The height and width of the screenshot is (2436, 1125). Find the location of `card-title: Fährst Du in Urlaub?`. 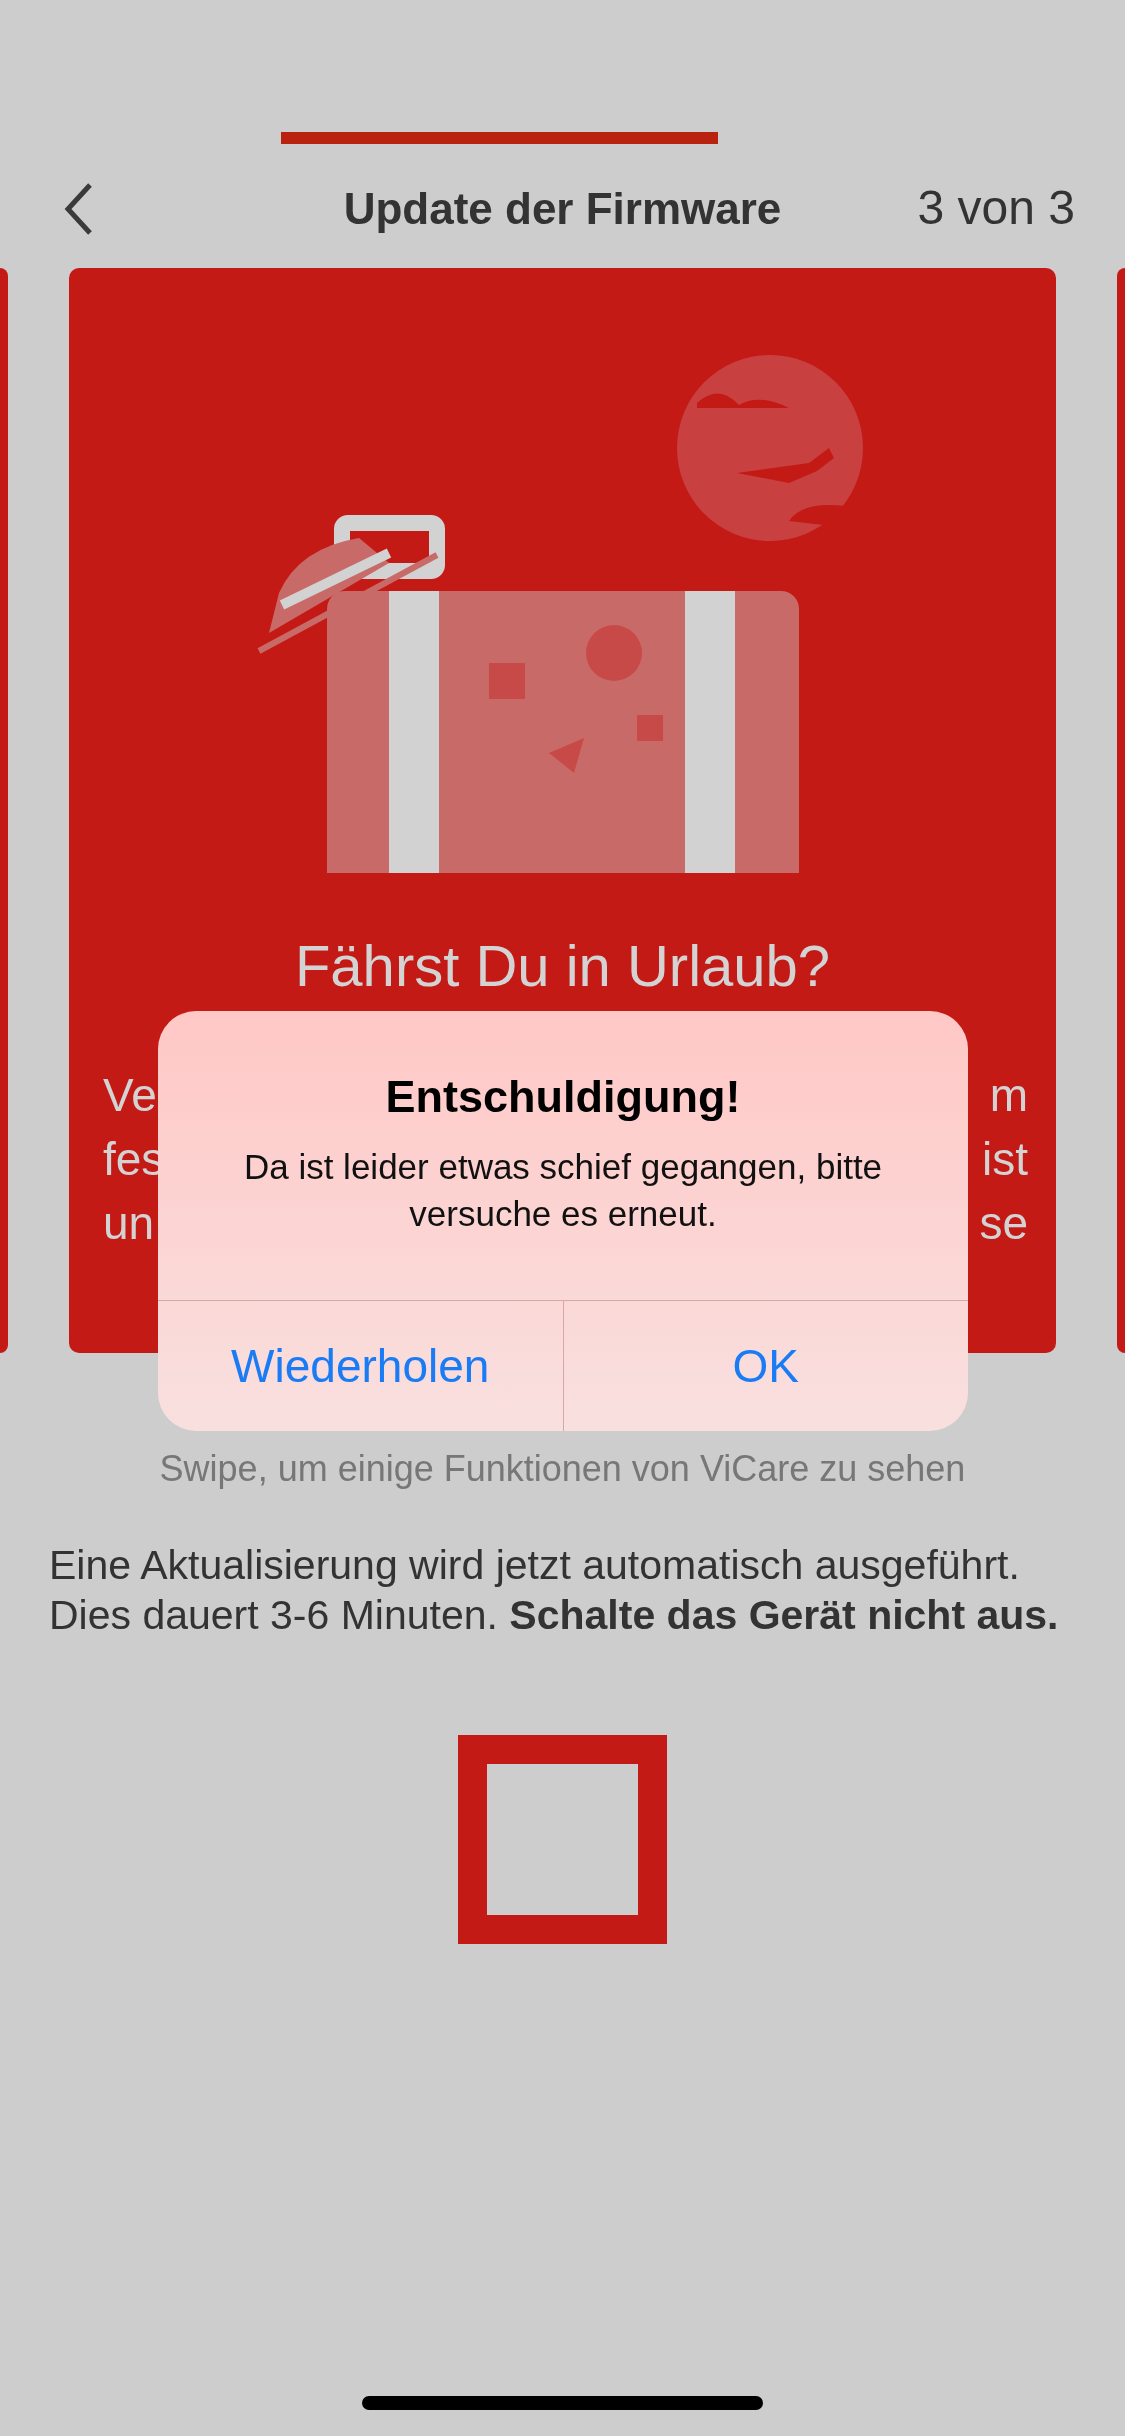

card-title: Fährst Du in Urlaub? is located at coordinates (562, 966).